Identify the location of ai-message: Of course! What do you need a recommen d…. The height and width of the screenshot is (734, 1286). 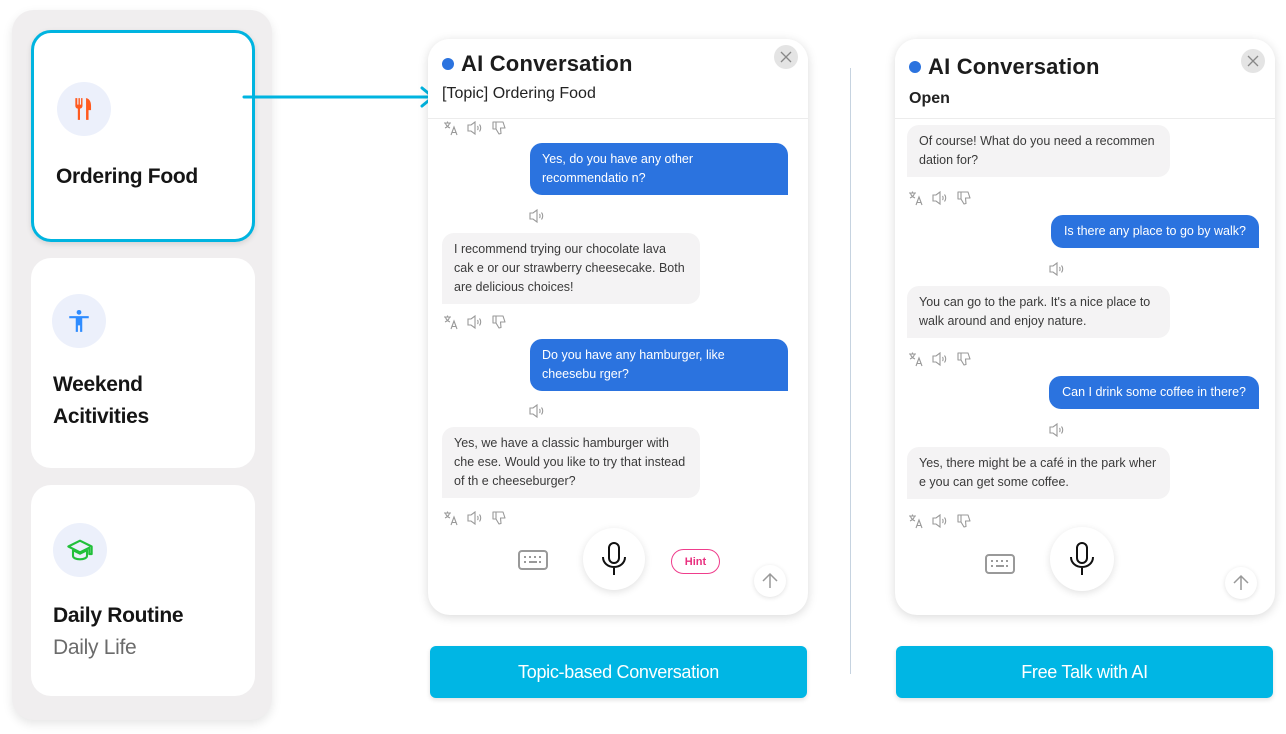
(1038, 151).